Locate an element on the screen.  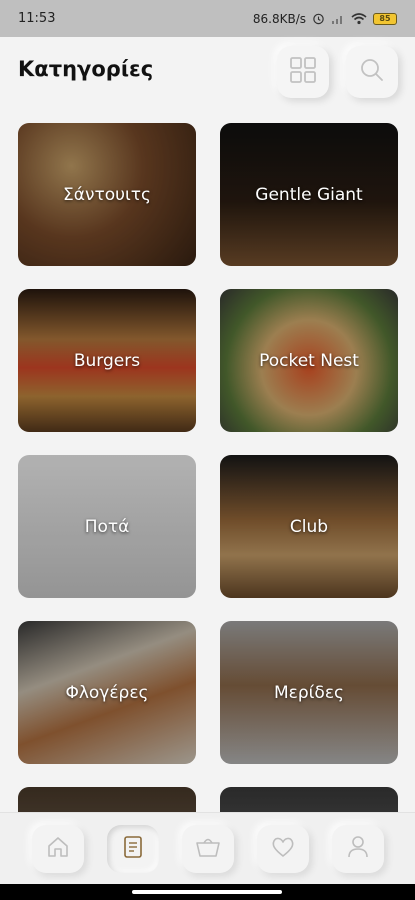
cart-icon is located at coordinates (208, 849).